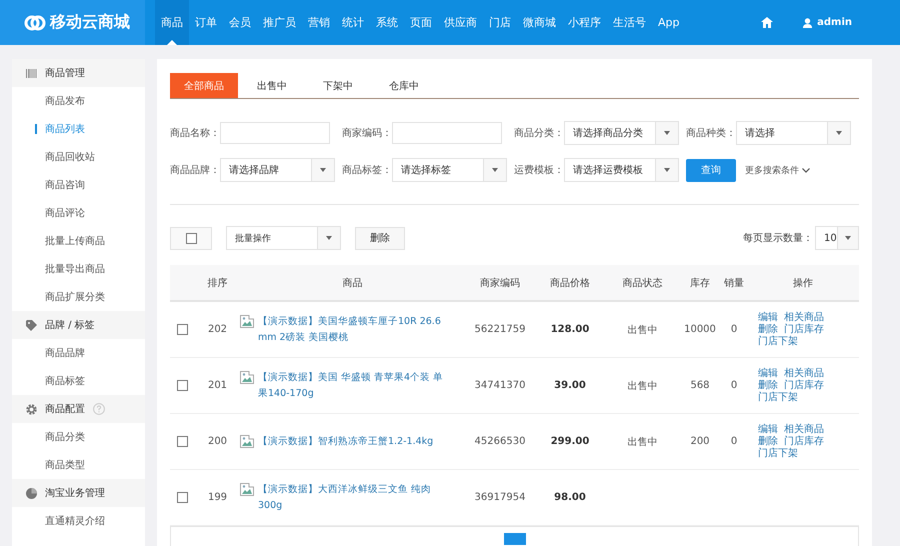 The image size is (900, 546). What do you see at coordinates (78, 185) in the screenshot?
I see `sidebar-item: 商品咨询` at bounding box center [78, 185].